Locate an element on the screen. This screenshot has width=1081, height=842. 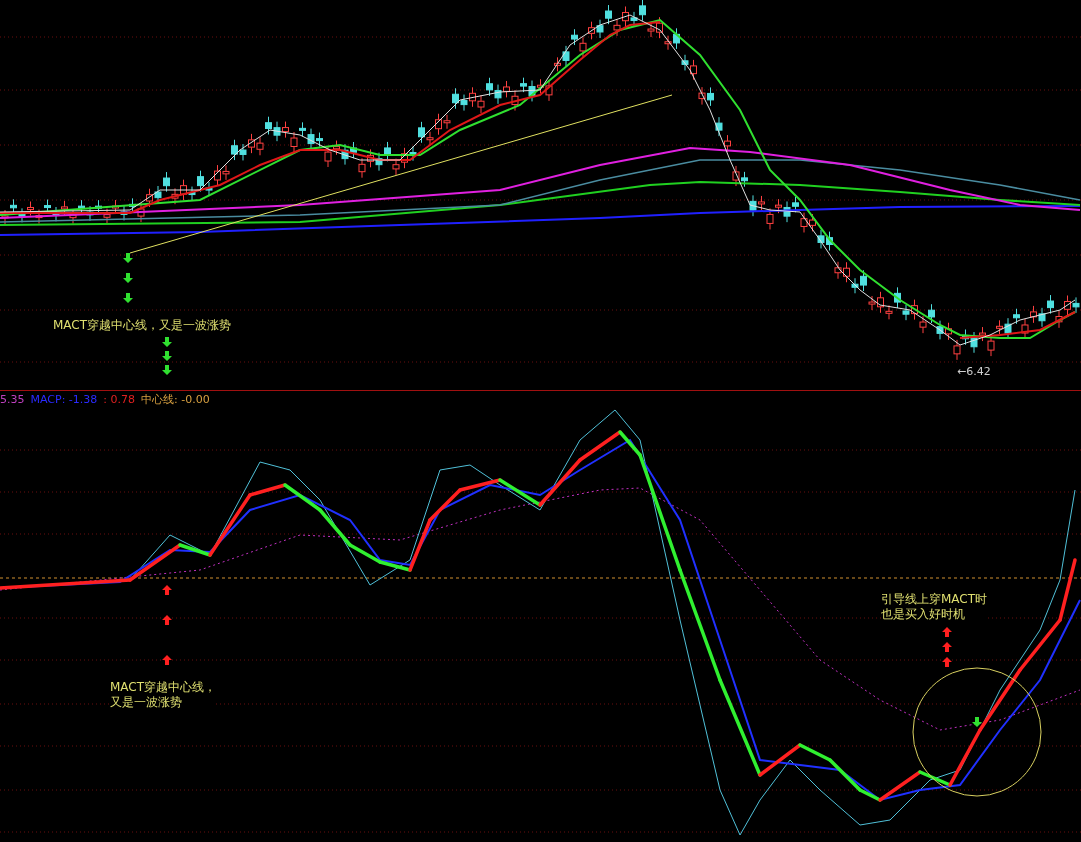
down-arrow-icon is located at coordinates (977, 722).